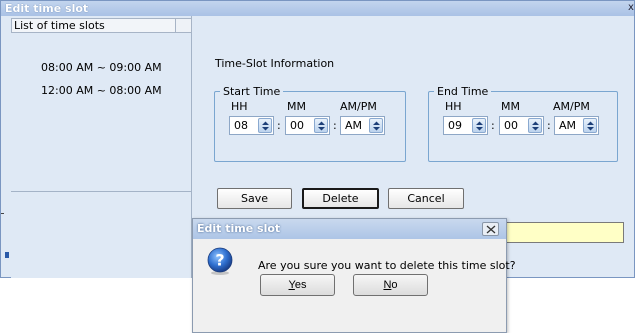 The width and height of the screenshot is (635, 333). Describe the element at coordinates (239, 228) in the screenshot. I see `dialog-title: Edit time slot` at that location.